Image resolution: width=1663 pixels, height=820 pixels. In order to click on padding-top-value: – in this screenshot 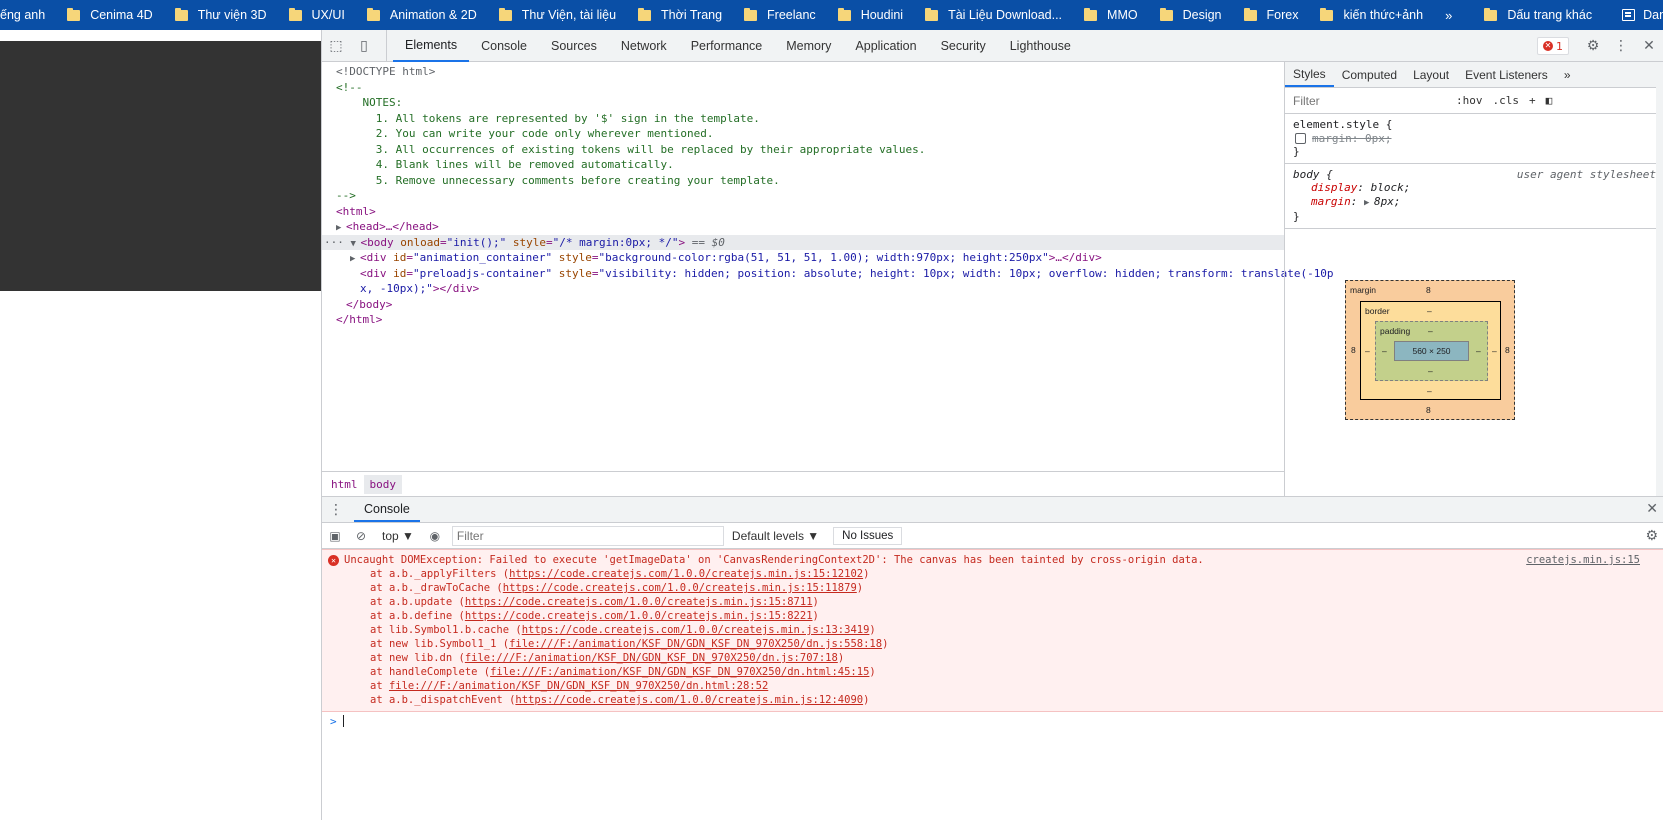, I will do `click(1430, 331)`.